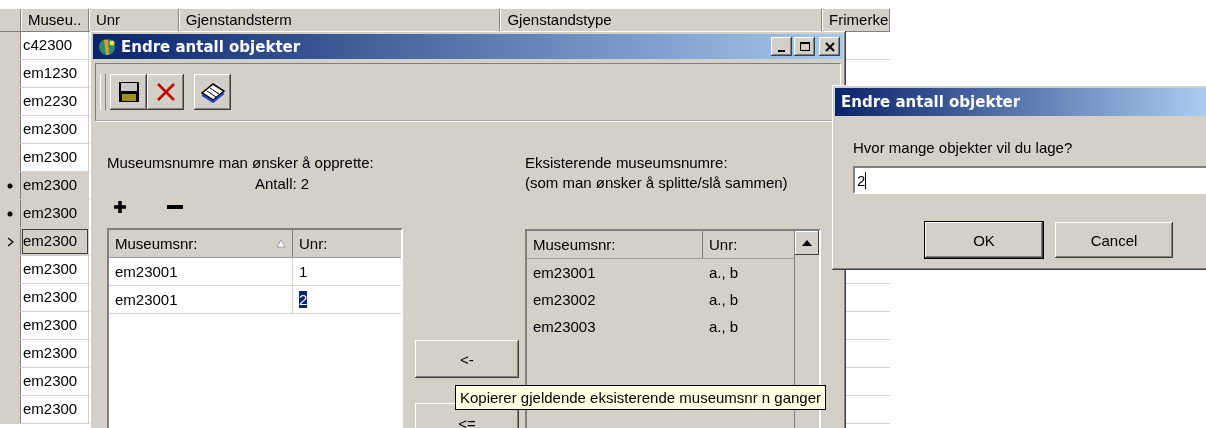 Image resolution: width=1206 pixels, height=428 pixels. I want to click on book-button, so click(212, 92).